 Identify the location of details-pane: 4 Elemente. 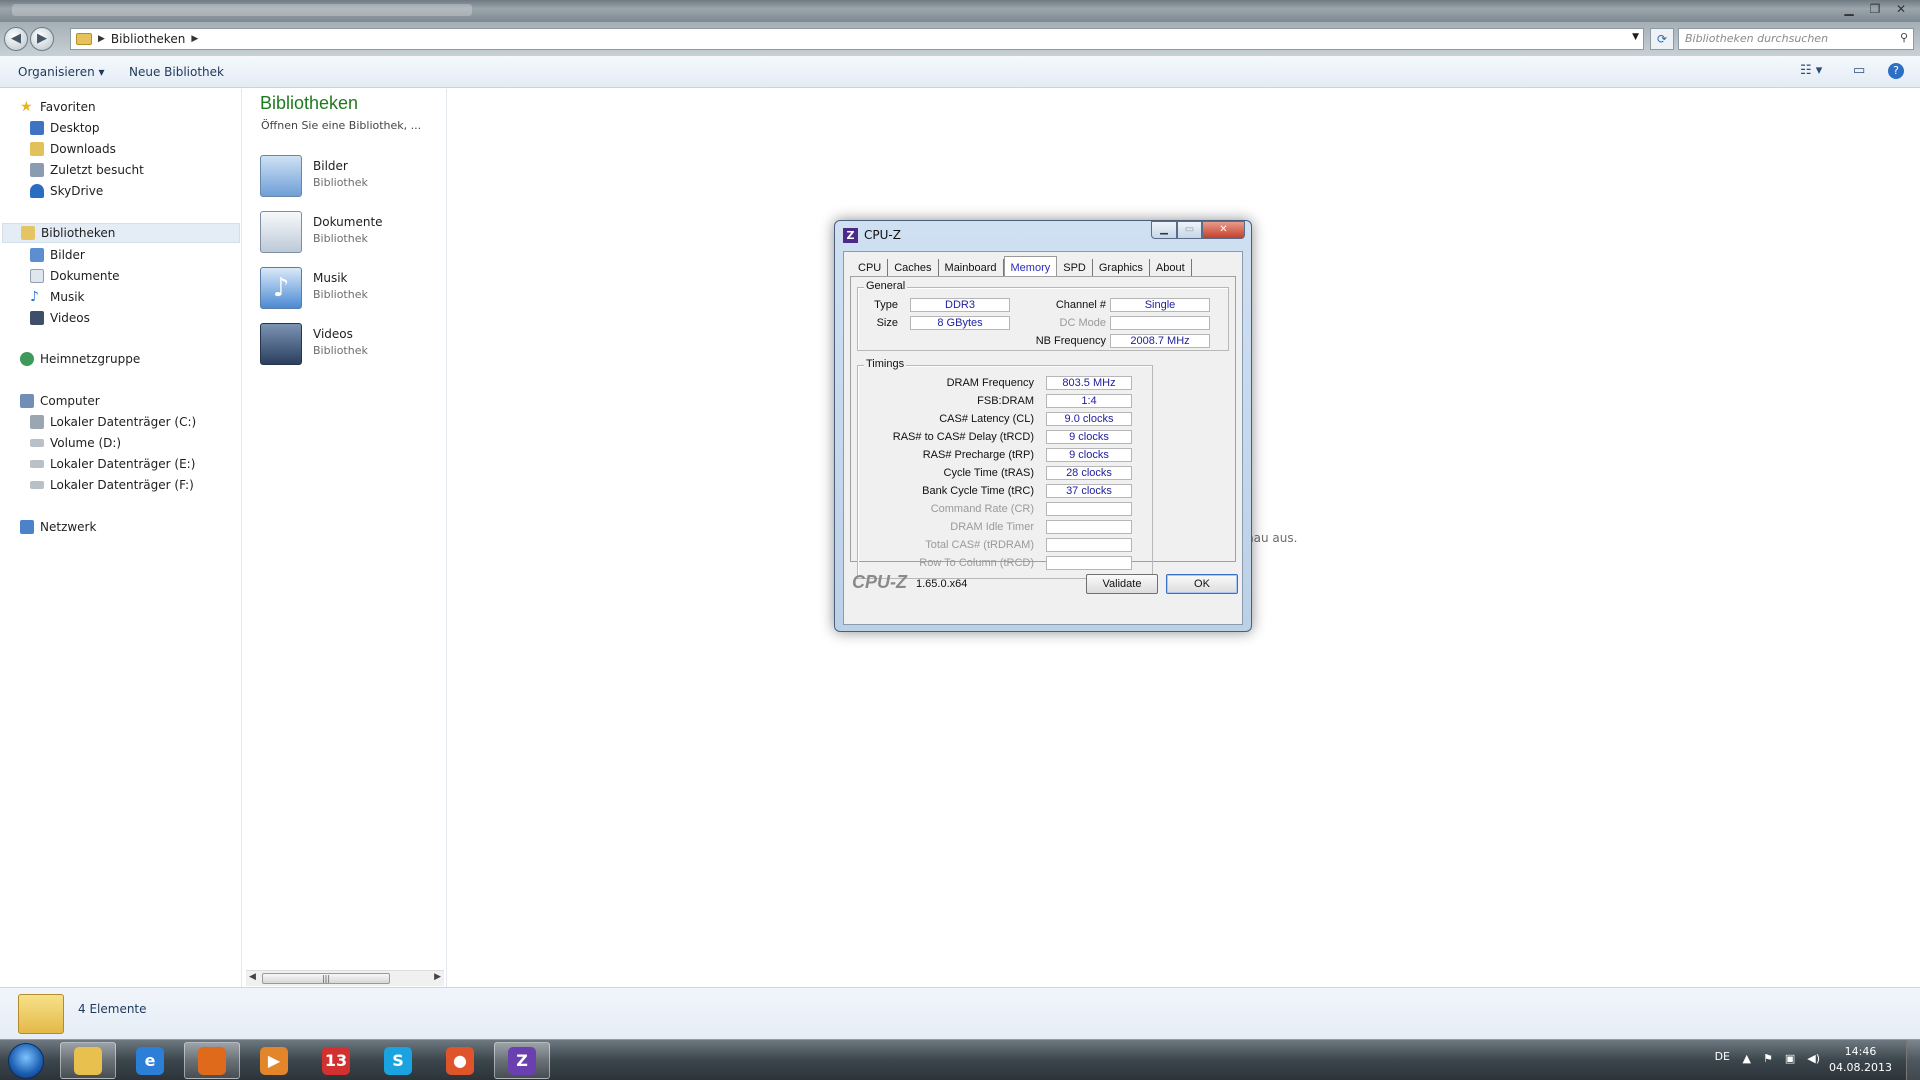
(960, 1013).